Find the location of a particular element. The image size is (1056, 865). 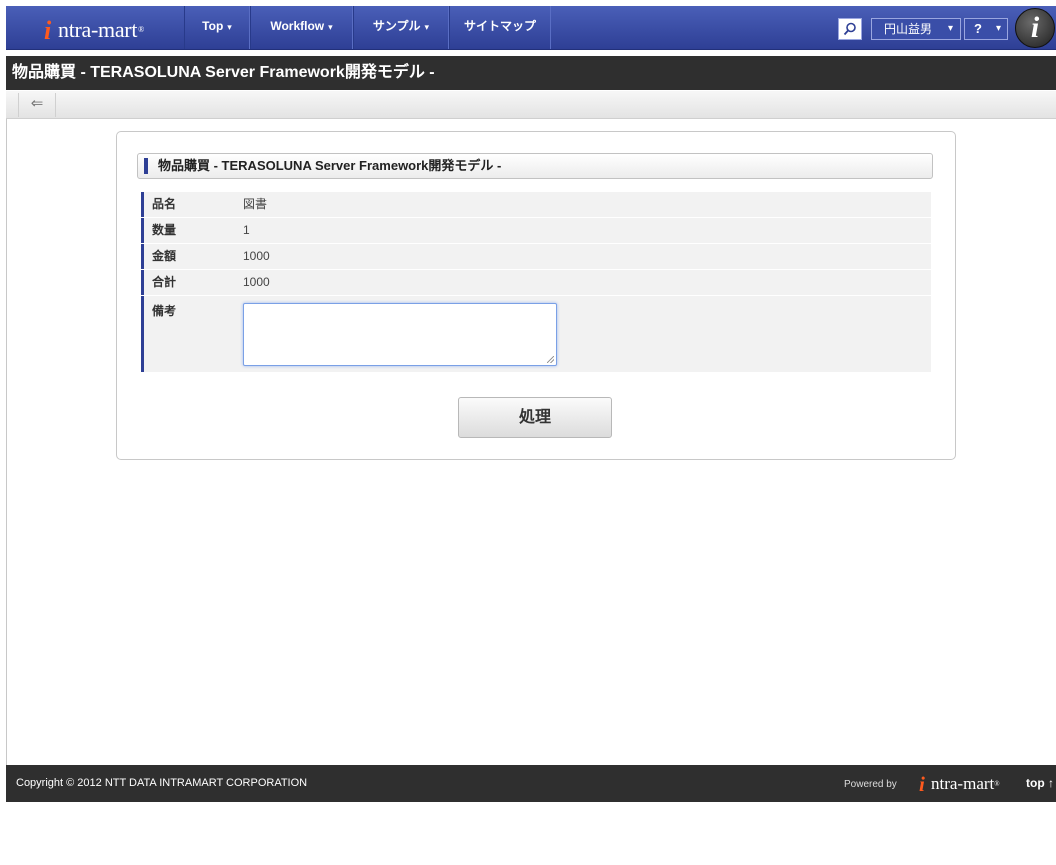

nav-menu-sample-label: サンプル is located at coordinates (396, 26).